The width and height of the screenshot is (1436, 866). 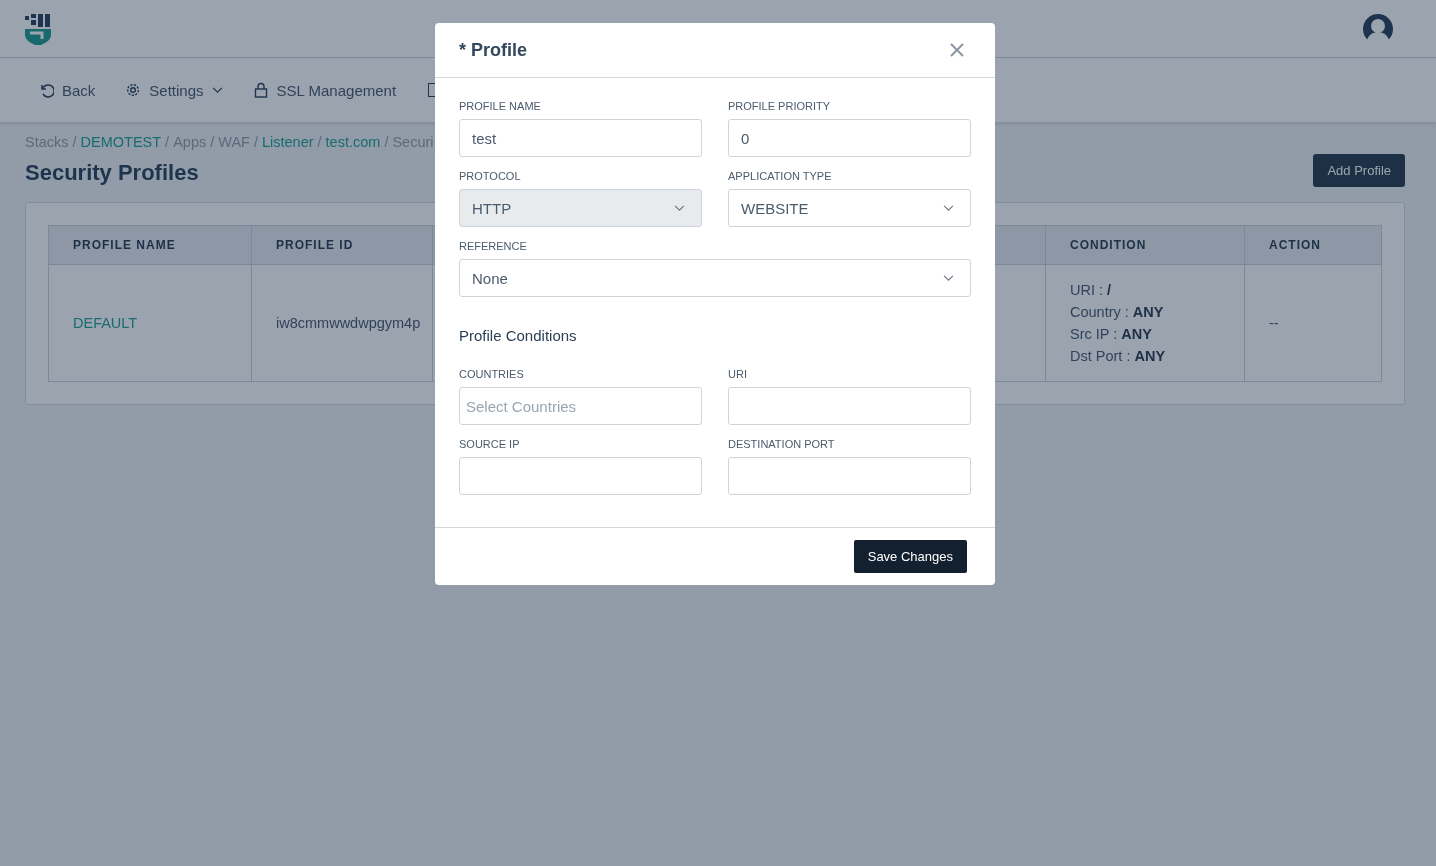 What do you see at coordinates (79, 90) in the screenshot?
I see `nav-label: Back` at bounding box center [79, 90].